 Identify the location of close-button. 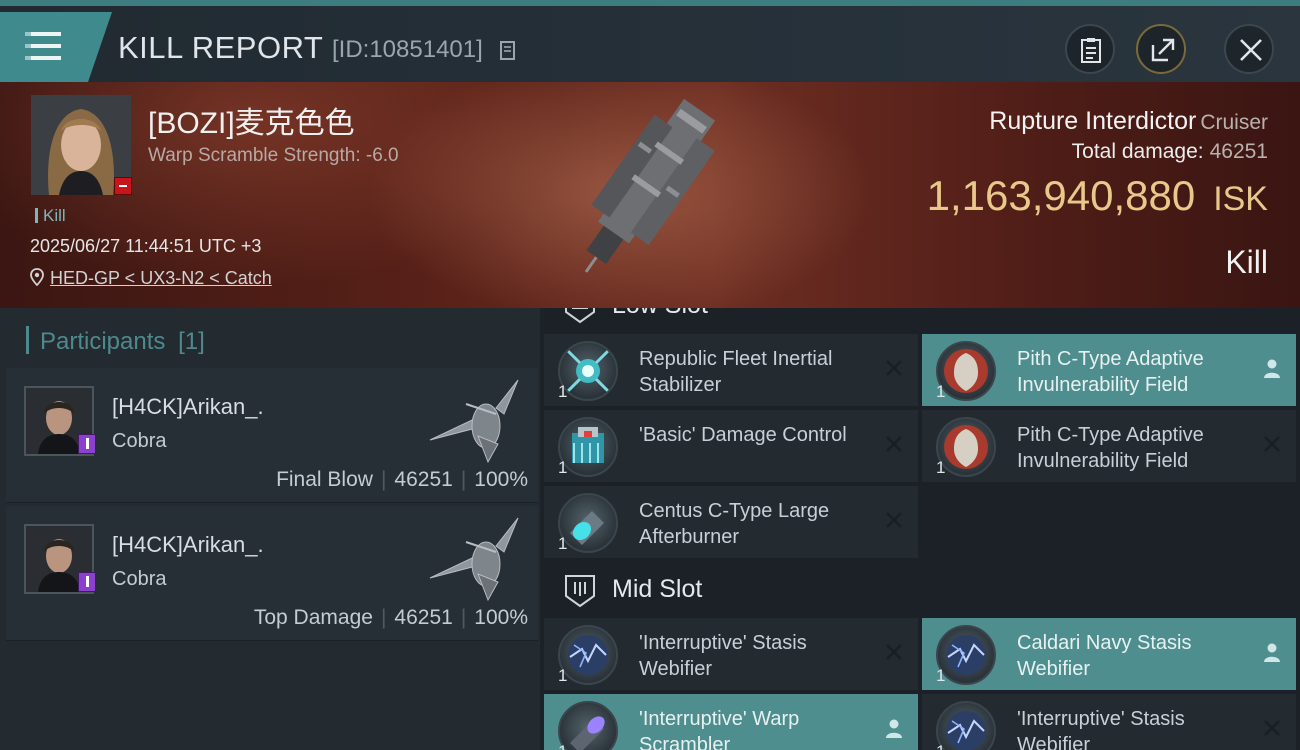
(1249, 49).